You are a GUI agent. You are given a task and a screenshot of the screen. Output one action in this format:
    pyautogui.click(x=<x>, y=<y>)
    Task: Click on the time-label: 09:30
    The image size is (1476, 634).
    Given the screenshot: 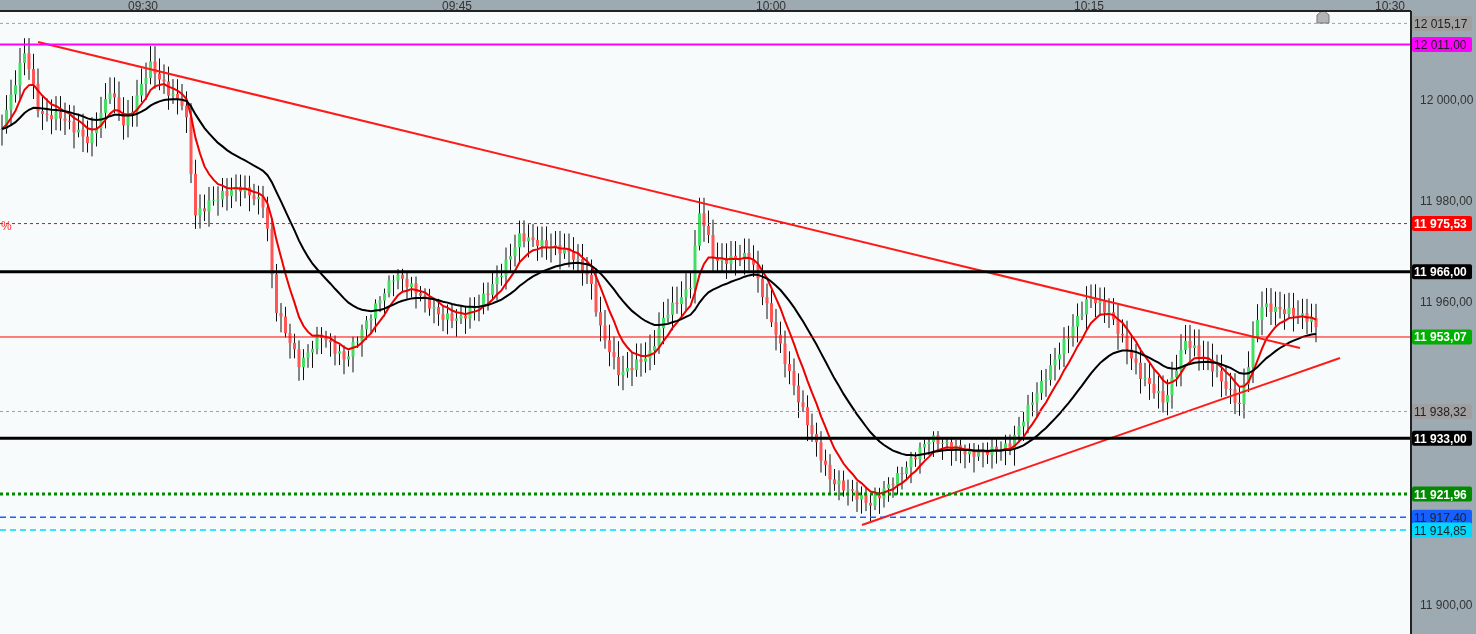 What is the action you would take?
    pyautogui.click(x=143, y=6)
    